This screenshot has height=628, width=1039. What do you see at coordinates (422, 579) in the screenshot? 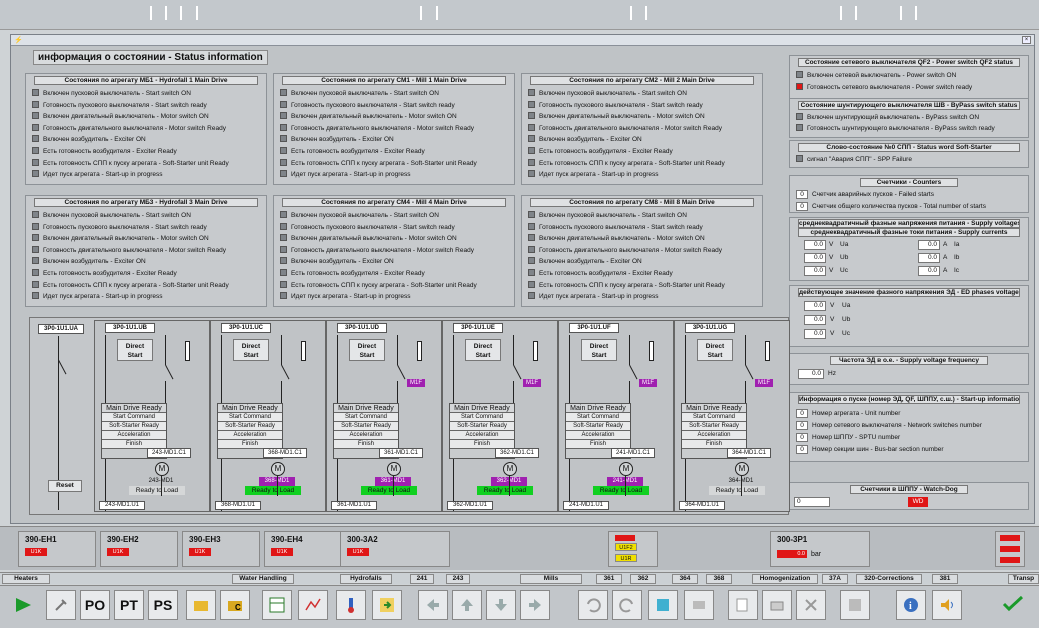
I see `nav-241: 241` at bounding box center [422, 579].